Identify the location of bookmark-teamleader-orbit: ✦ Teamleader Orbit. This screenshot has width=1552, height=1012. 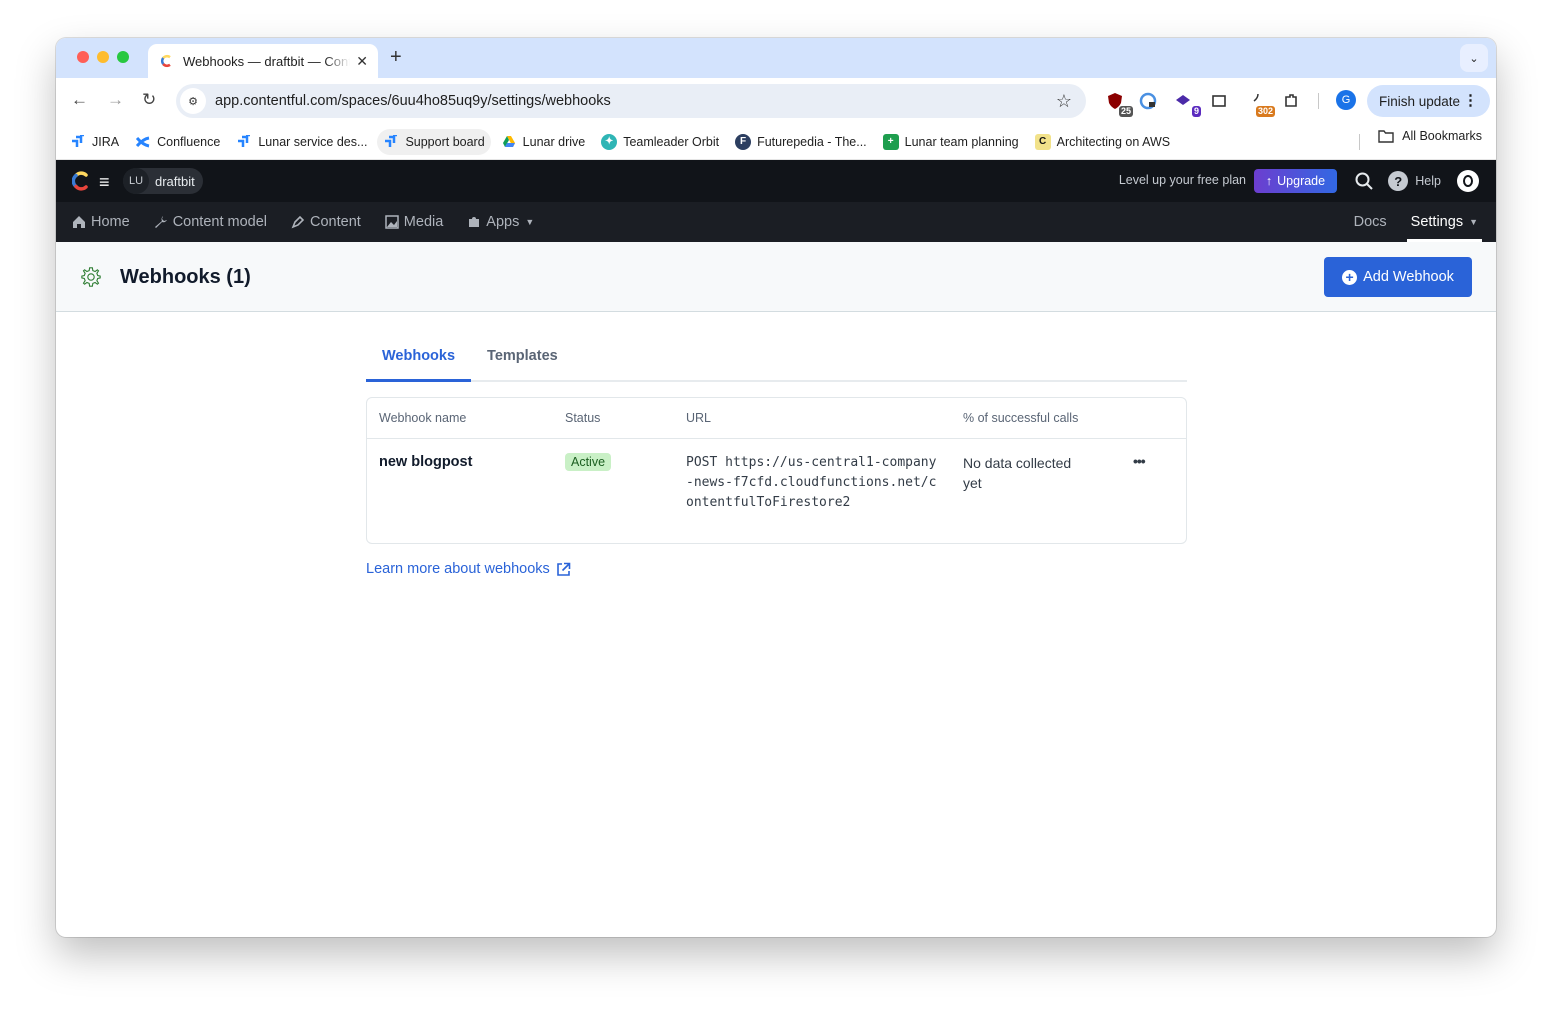
(660, 142).